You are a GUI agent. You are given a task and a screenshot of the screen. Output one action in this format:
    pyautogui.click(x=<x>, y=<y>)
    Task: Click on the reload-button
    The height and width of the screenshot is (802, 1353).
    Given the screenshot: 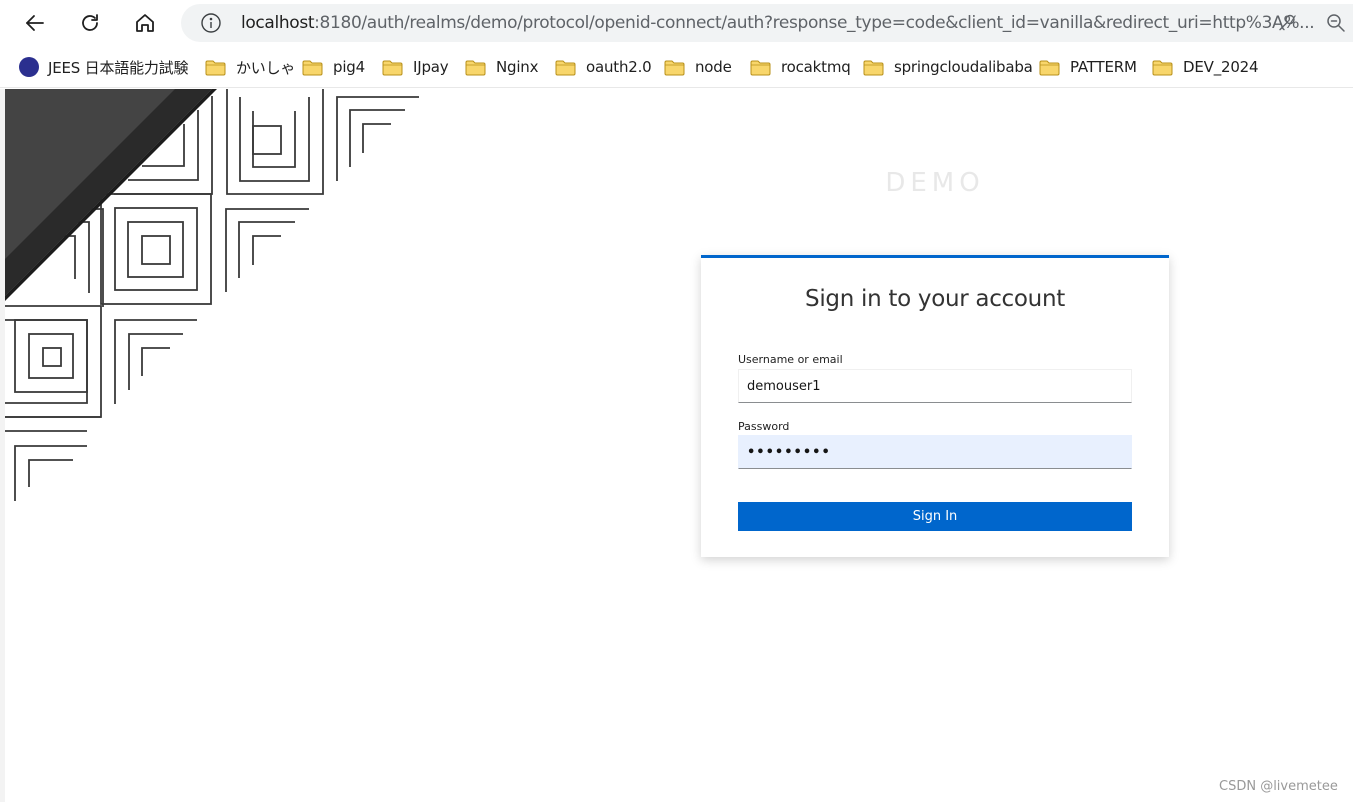 What is the action you would take?
    pyautogui.click(x=90, y=23)
    